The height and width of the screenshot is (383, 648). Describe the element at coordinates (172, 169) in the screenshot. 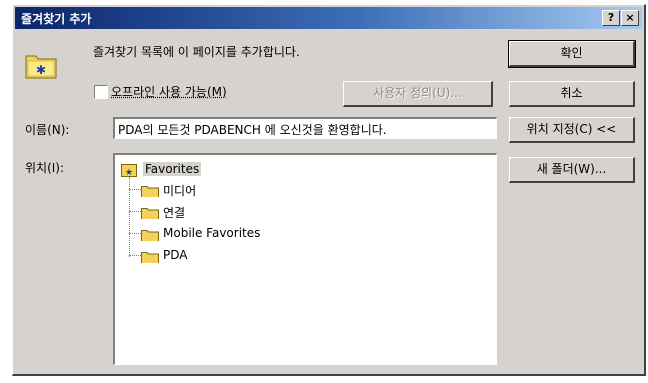

I see `tree-root-label: Favorites` at that location.